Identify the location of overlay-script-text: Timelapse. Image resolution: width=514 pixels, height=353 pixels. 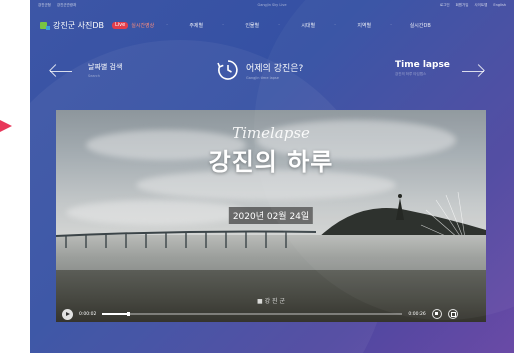
(271, 133).